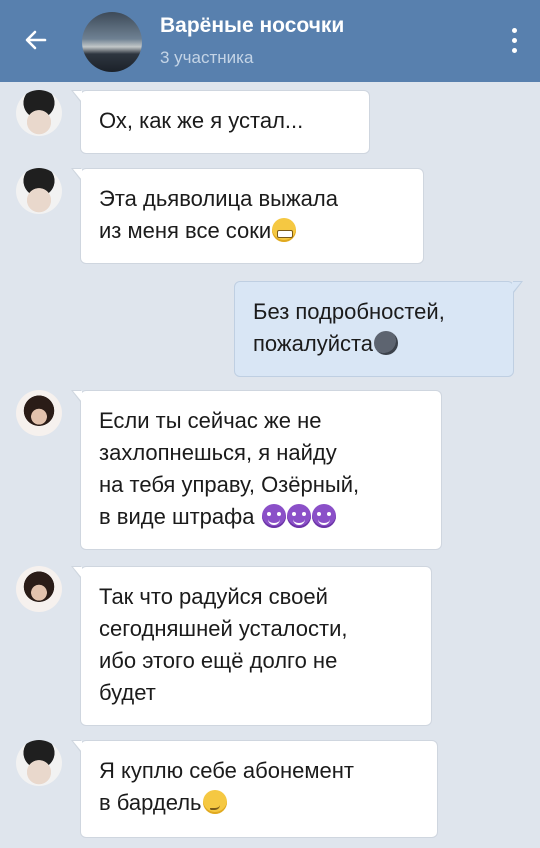  What do you see at coordinates (150, 802) in the screenshot?
I see `message-text: в бардель` at bounding box center [150, 802].